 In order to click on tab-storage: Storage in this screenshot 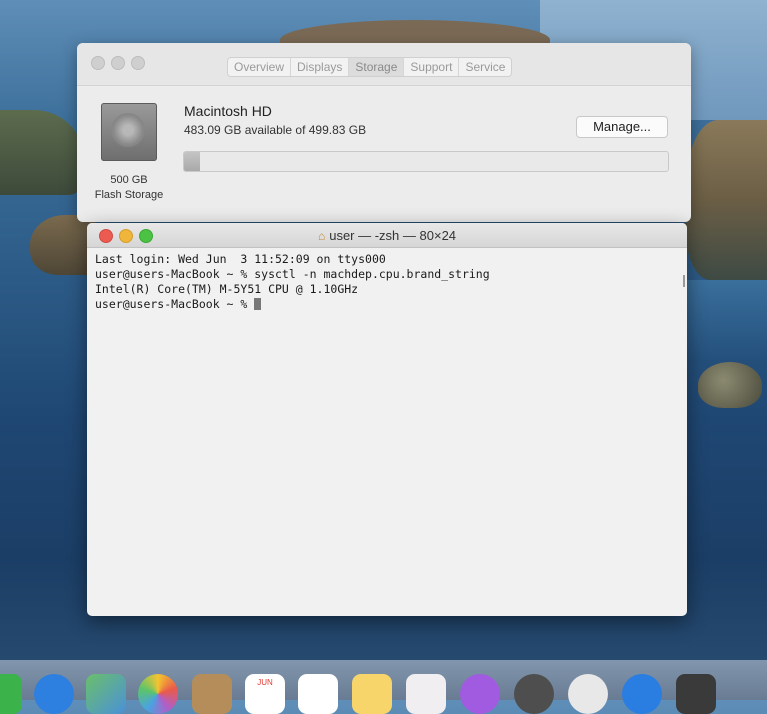, I will do `click(377, 67)`.